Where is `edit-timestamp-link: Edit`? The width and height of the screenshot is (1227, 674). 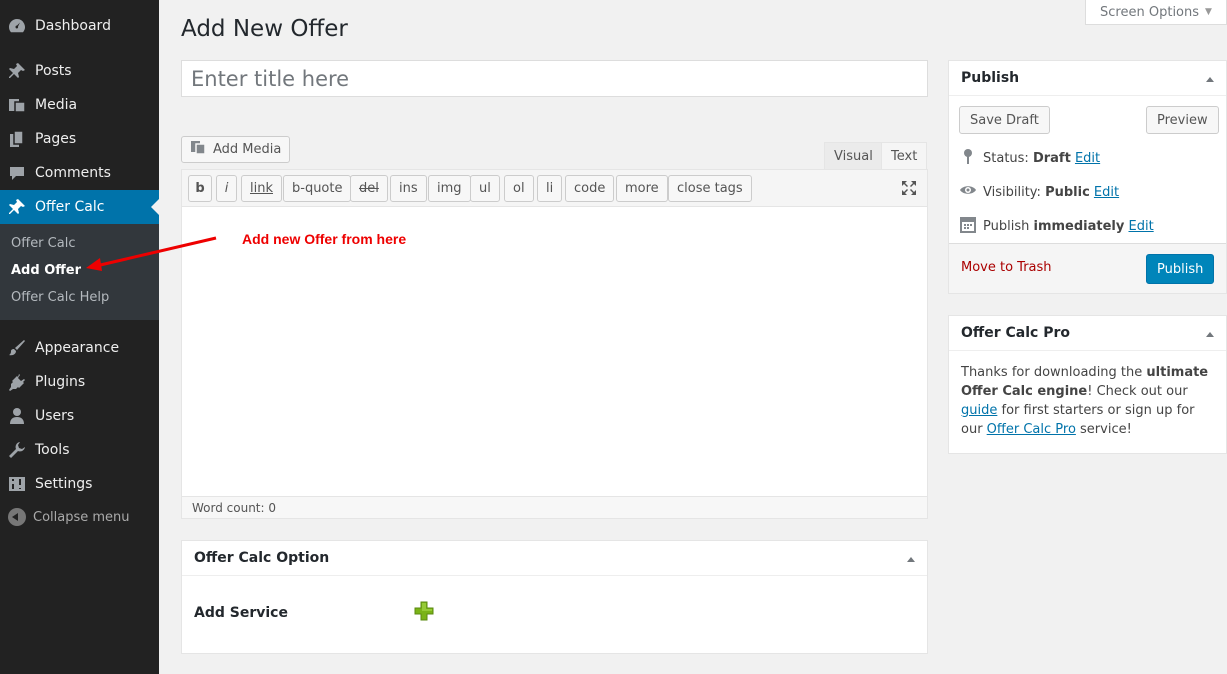 edit-timestamp-link: Edit is located at coordinates (1141, 226).